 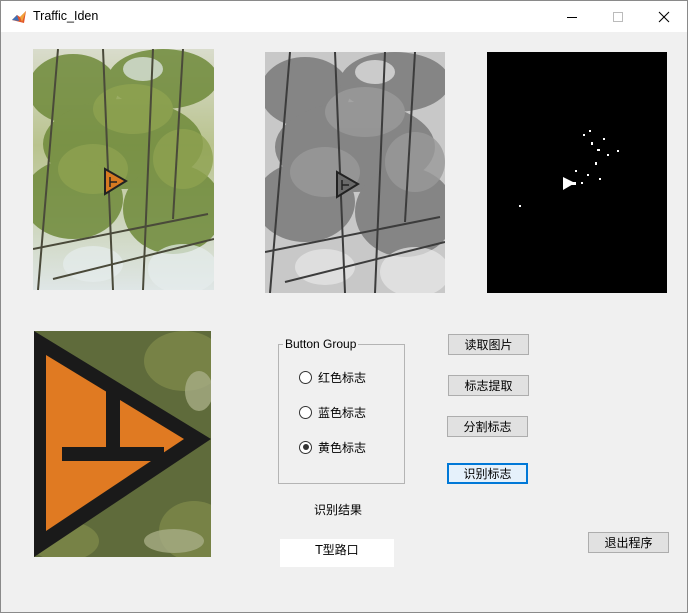 I want to click on extracted-sign-axes, so click(x=122, y=444).